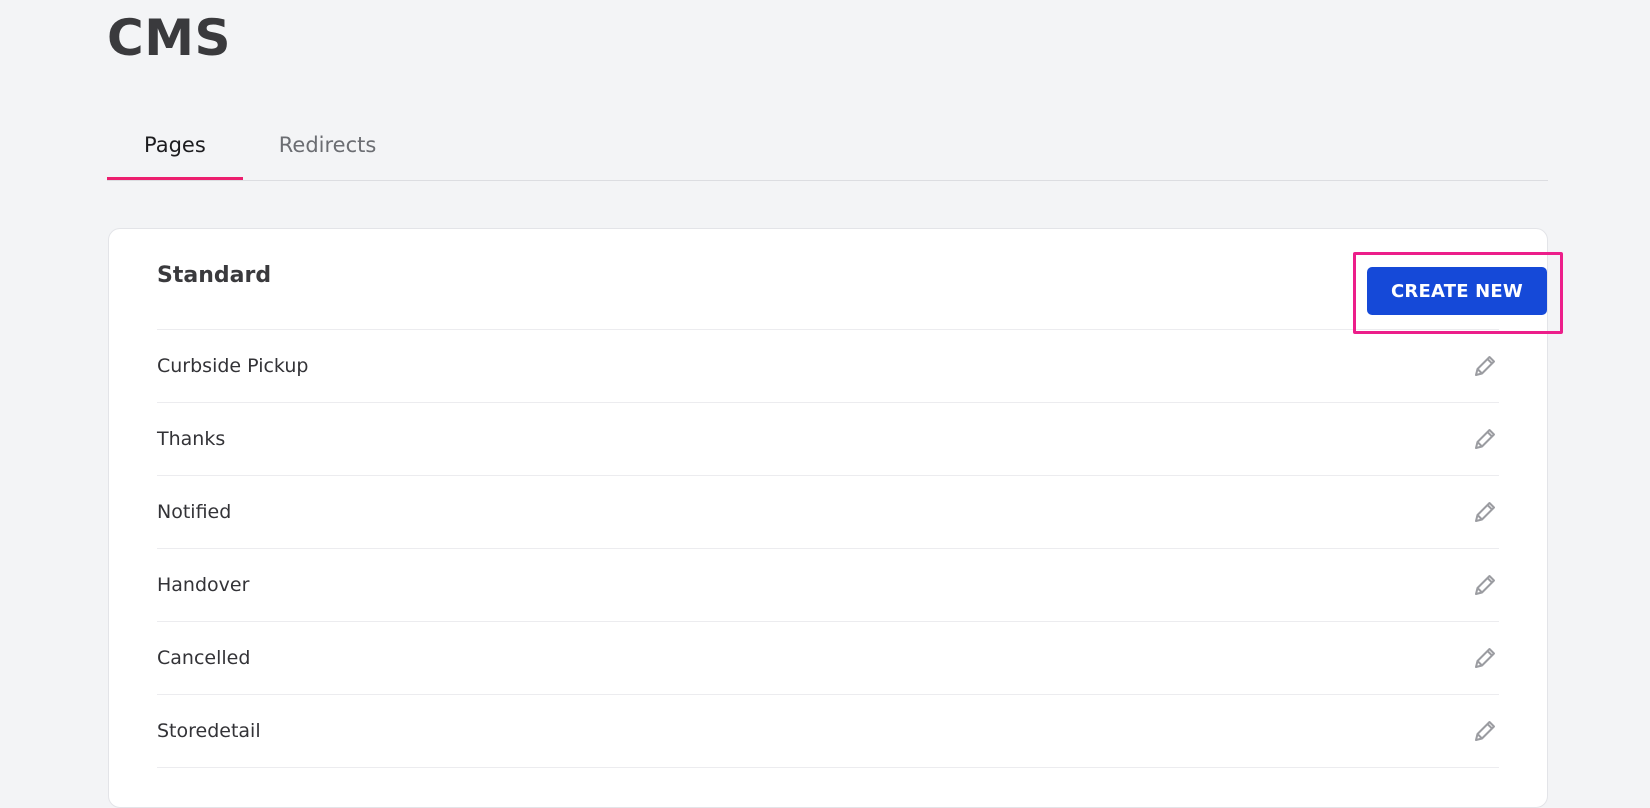 The height and width of the screenshot is (808, 1650). What do you see at coordinates (828, 366) in the screenshot?
I see `list-item: Curbside Pickup` at bounding box center [828, 366].